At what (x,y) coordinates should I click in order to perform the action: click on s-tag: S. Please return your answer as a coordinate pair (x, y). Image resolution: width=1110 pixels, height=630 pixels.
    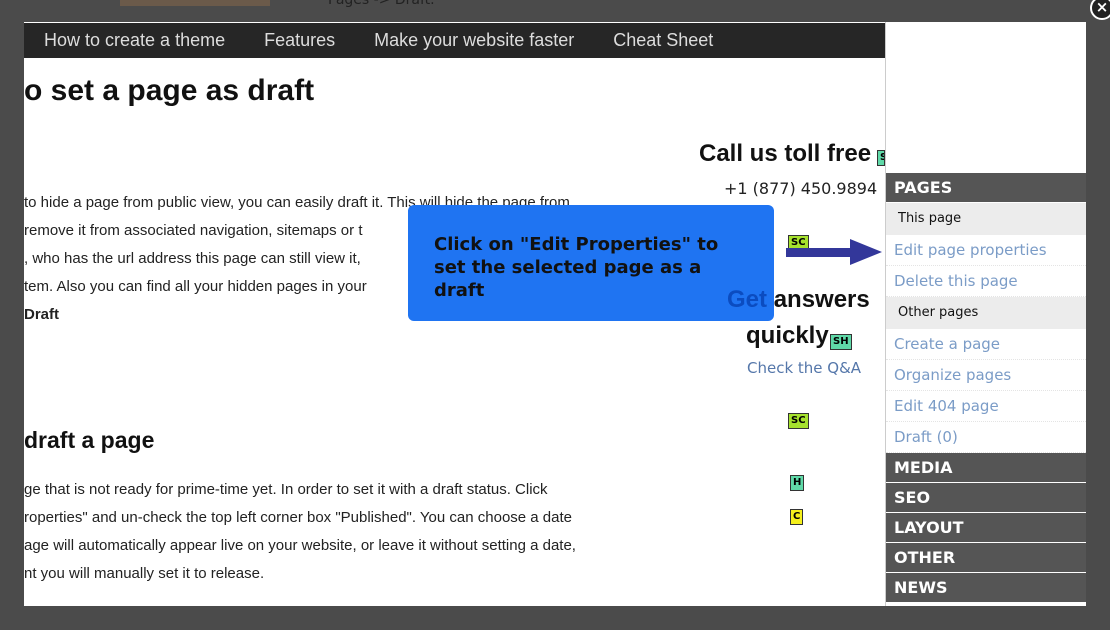
    Looking at the image, I should click on (881, 158).